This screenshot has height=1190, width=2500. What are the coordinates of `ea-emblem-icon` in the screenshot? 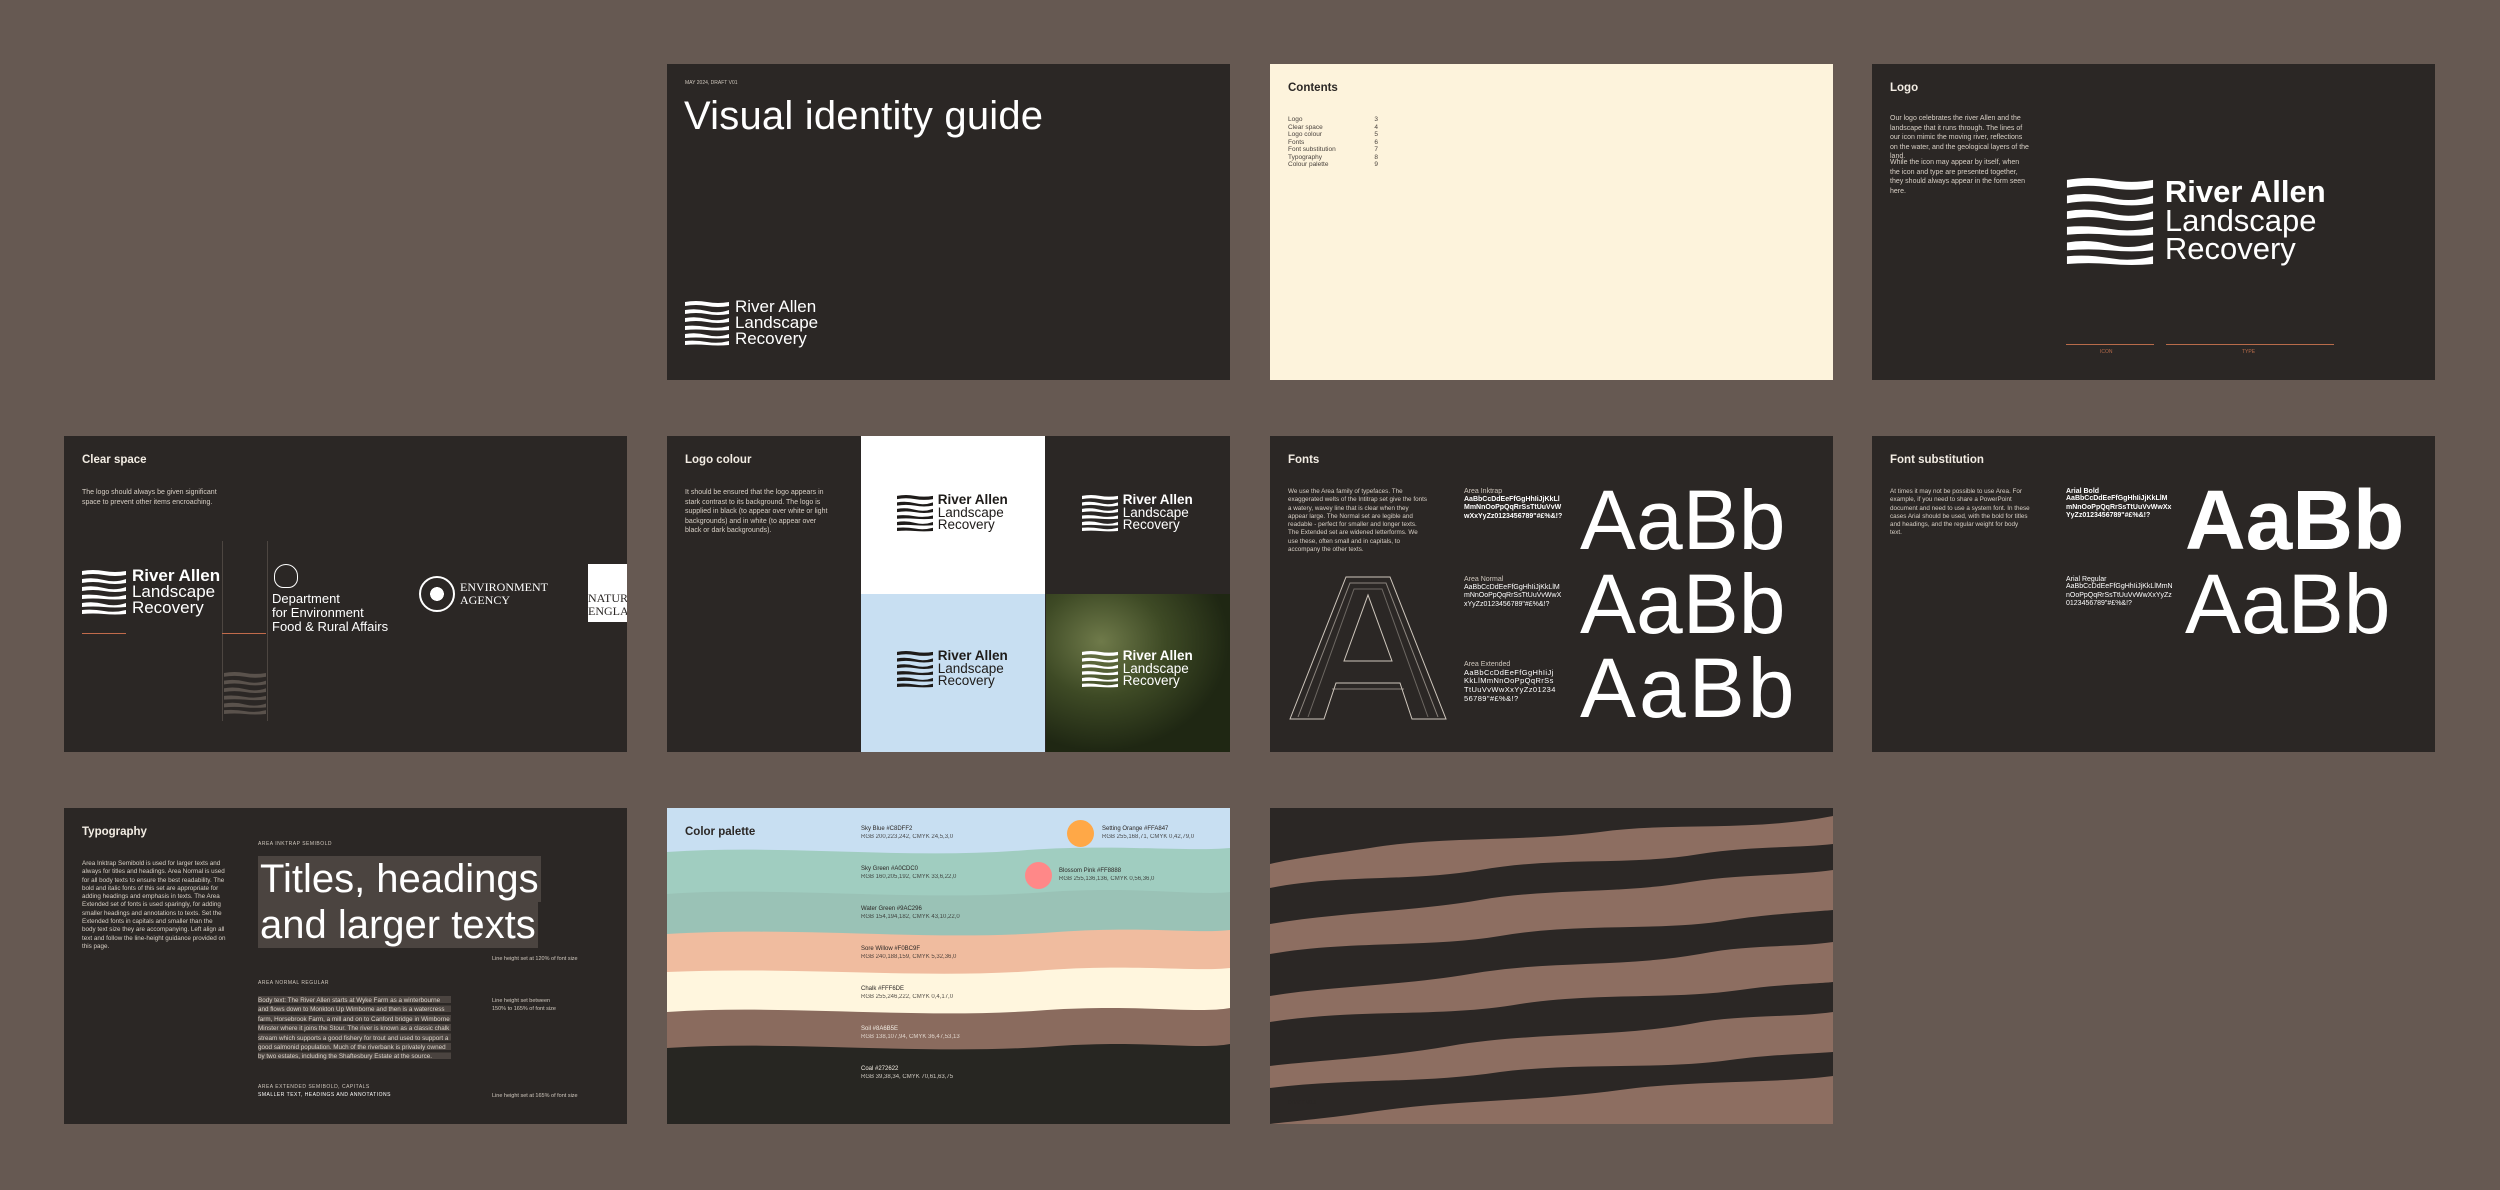 It's located at (437, 594).